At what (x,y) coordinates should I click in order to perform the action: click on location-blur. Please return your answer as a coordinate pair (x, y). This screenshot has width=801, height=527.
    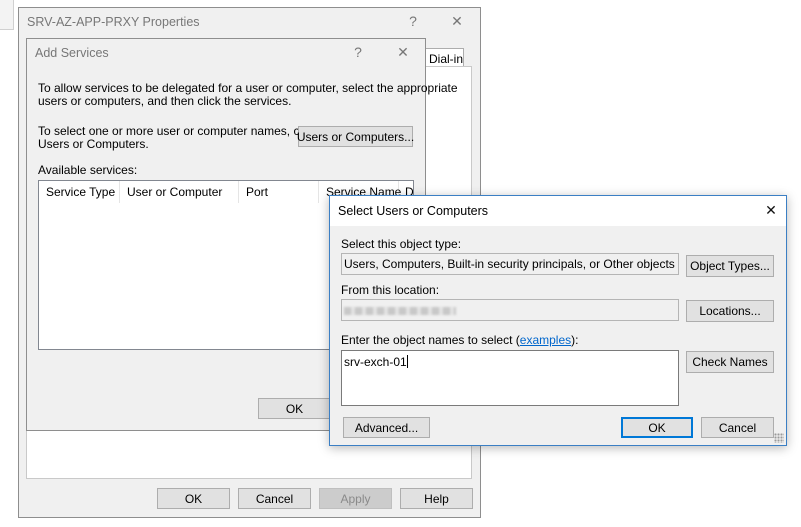
    Looking at the image, I should click on (400, 311).